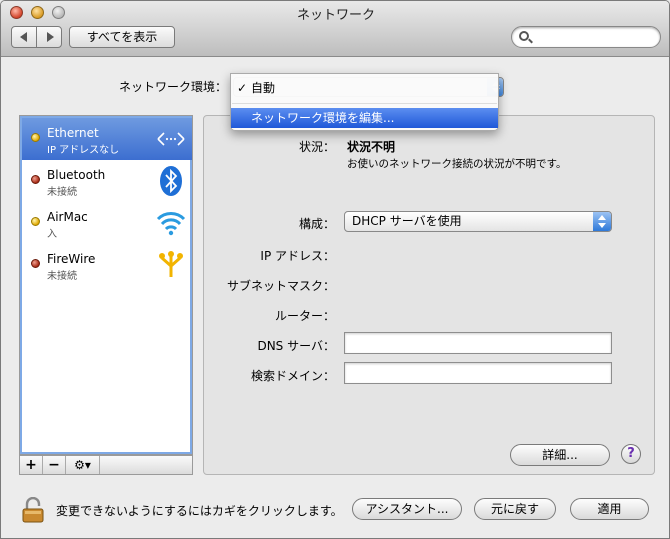 This screenshot has height=539, width=670. What do you see at coordinates (171, 181) in the screenshot?
I see `bluetooth-icon` at bounding box center [171, 181].